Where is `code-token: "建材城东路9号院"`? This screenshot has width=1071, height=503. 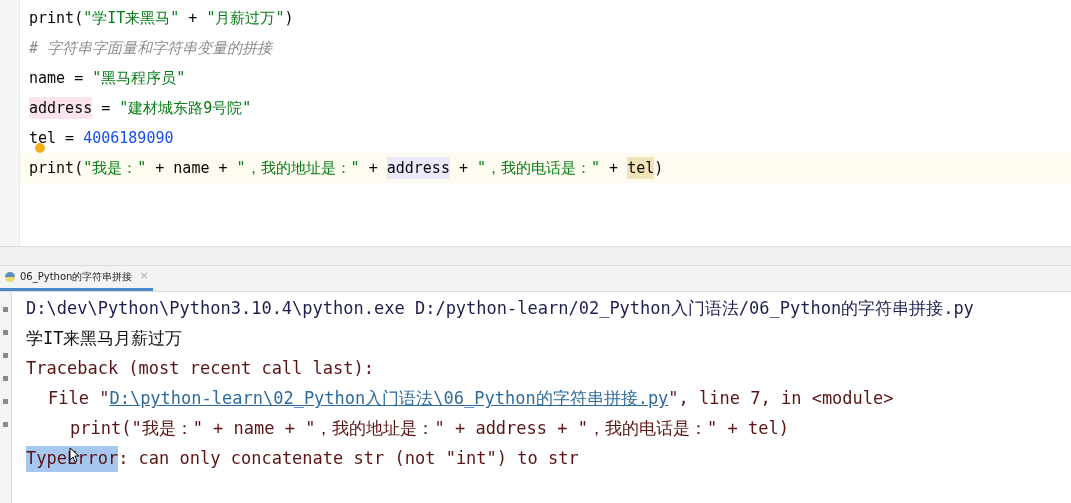 code-token: "建材城东路9号院" is located at coordinates (185, 108).